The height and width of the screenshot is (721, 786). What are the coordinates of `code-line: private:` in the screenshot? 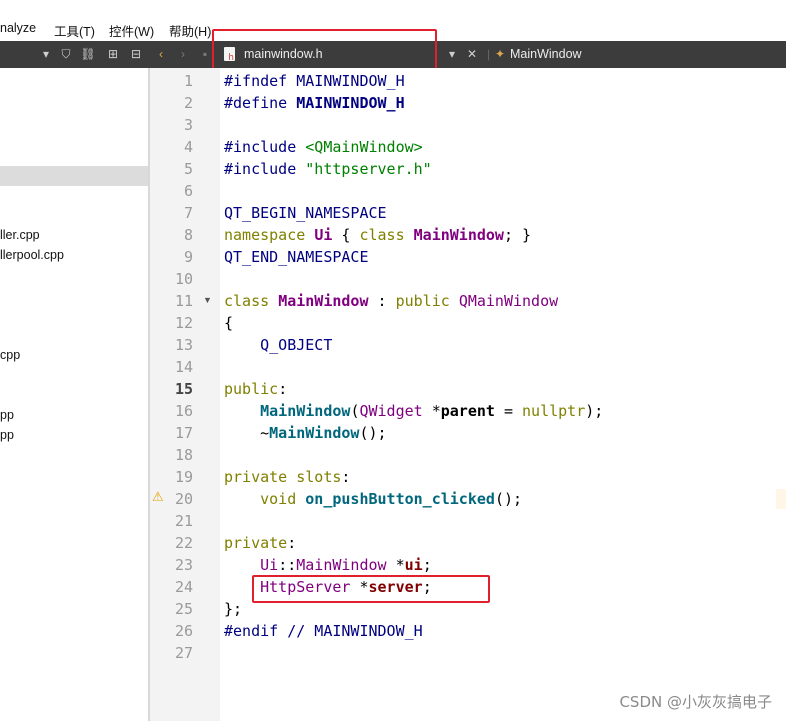 It's located at (260, 543).